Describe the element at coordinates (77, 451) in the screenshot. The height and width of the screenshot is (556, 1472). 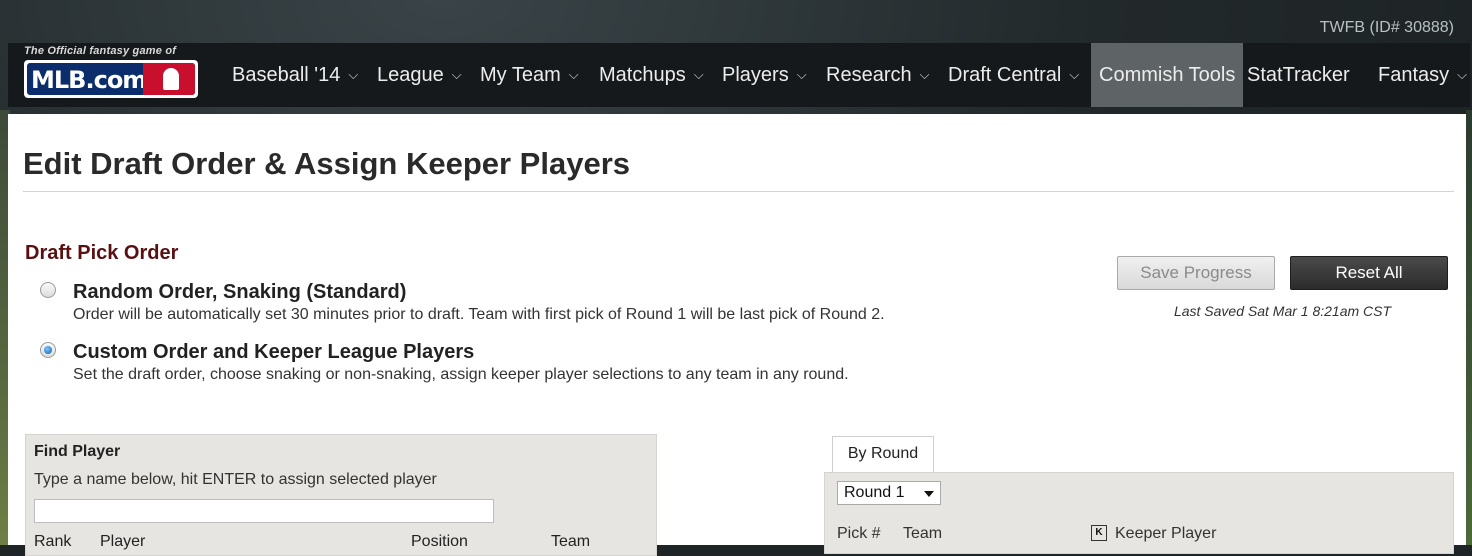
I see `find-player-heading: Find Player` at that location.